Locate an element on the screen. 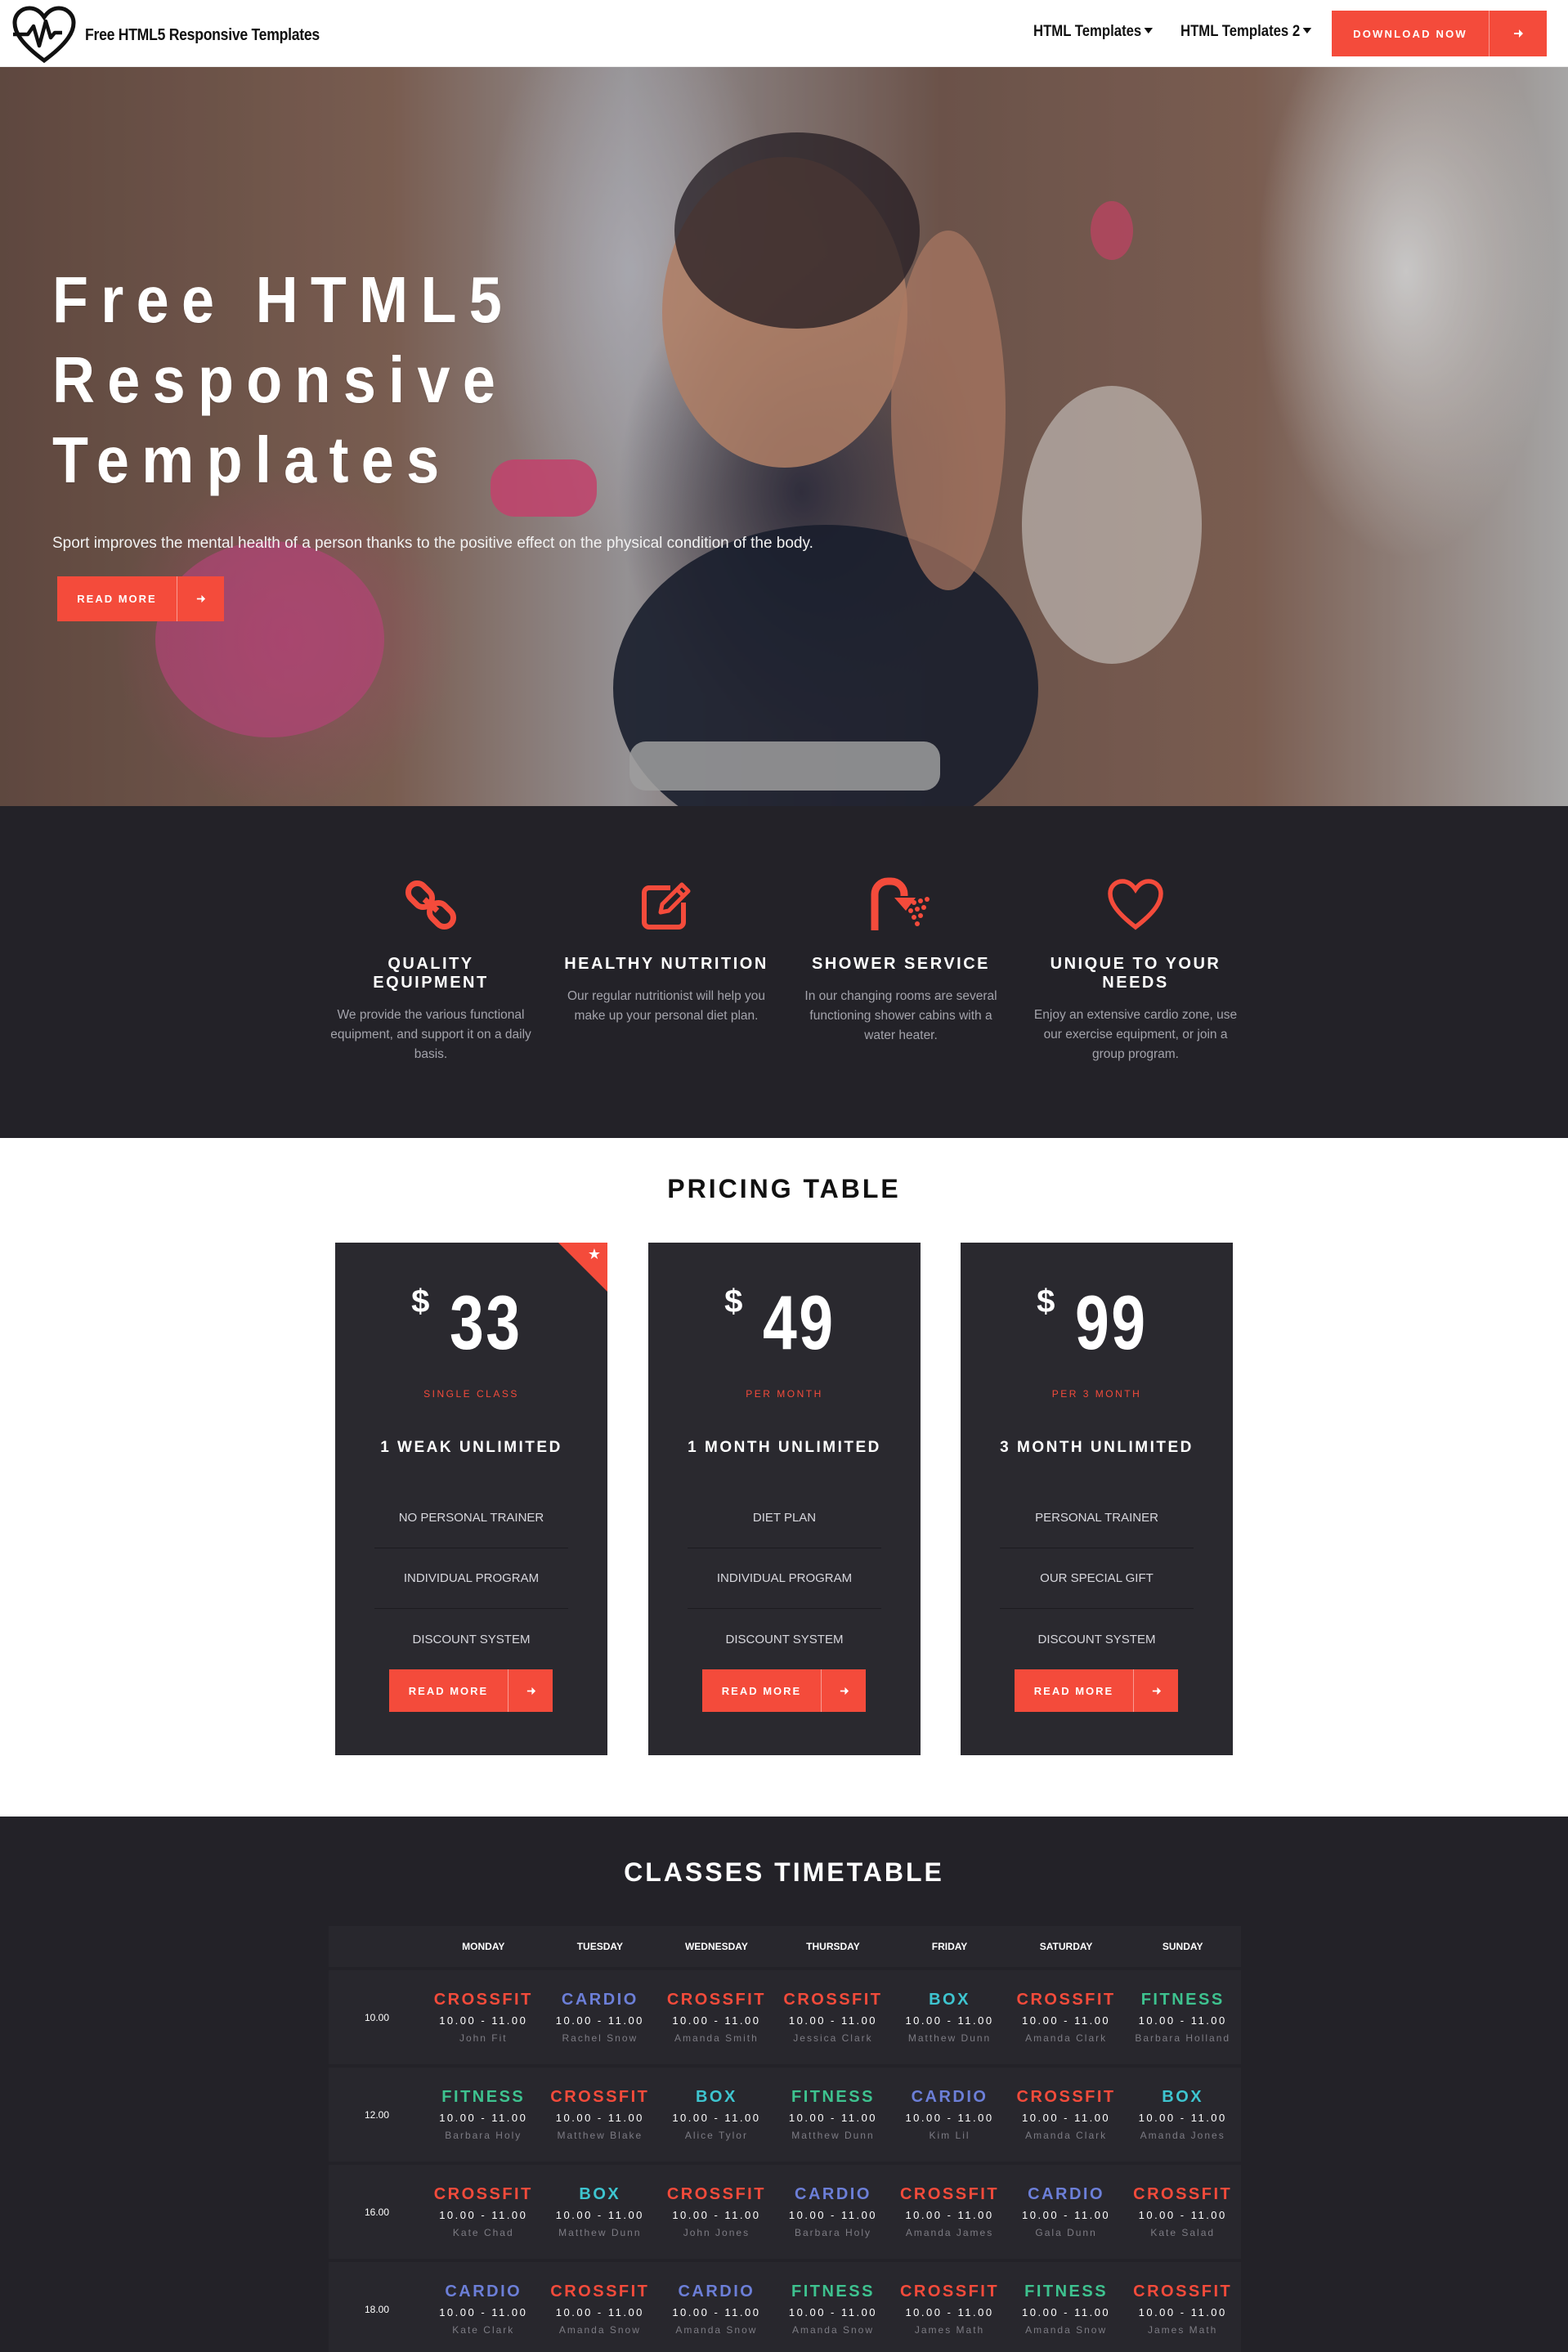 This screenshot has width=1568, height=2352. class-cell: FITNESS 10.00 - 11.00 Barbara Holy is located at coordinates (484, 2113).